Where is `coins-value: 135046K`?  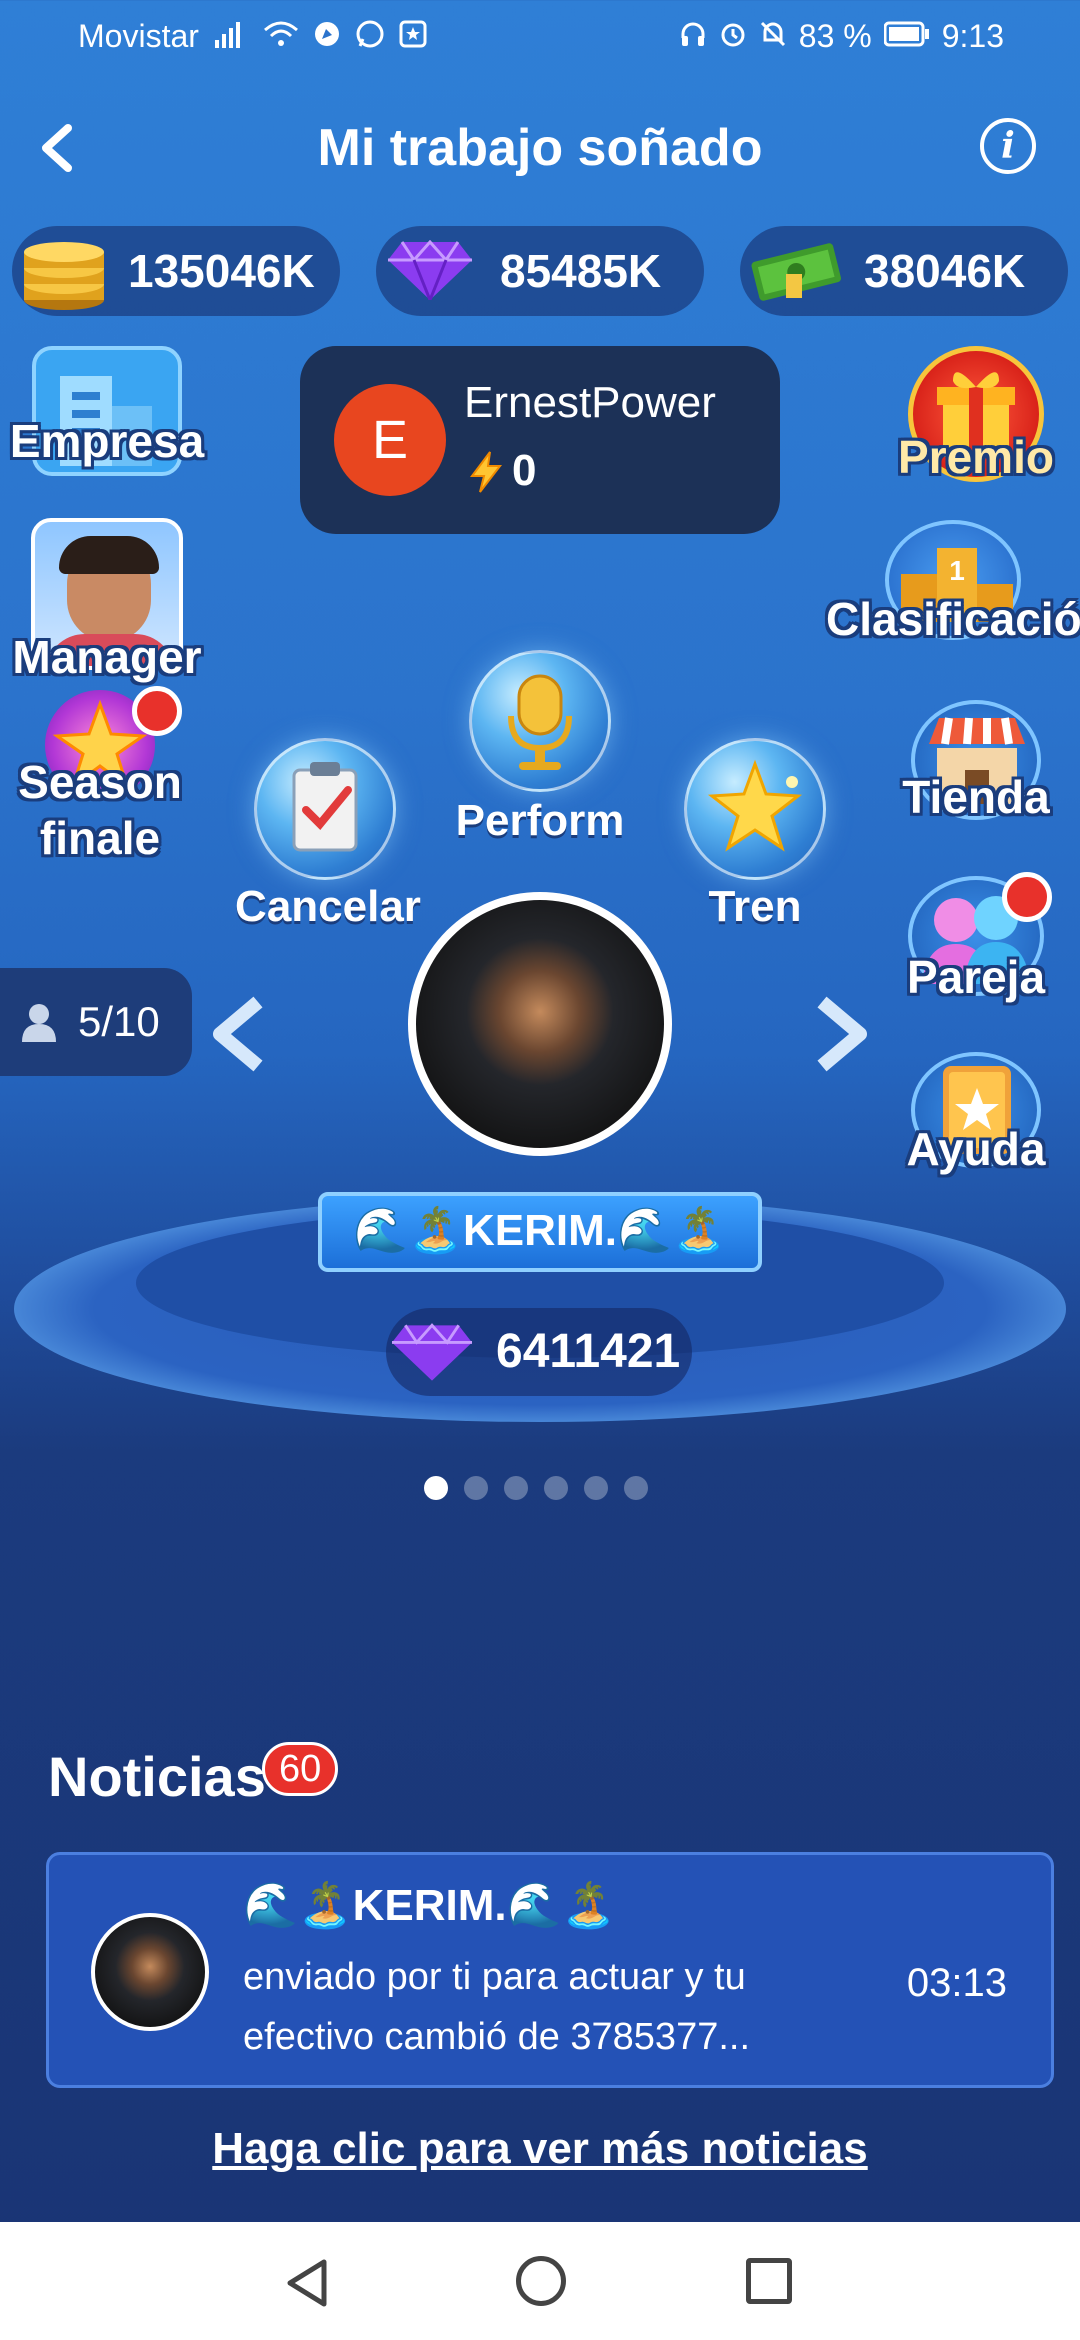 coins-value: 135046K is located at coordinates (221, 271).